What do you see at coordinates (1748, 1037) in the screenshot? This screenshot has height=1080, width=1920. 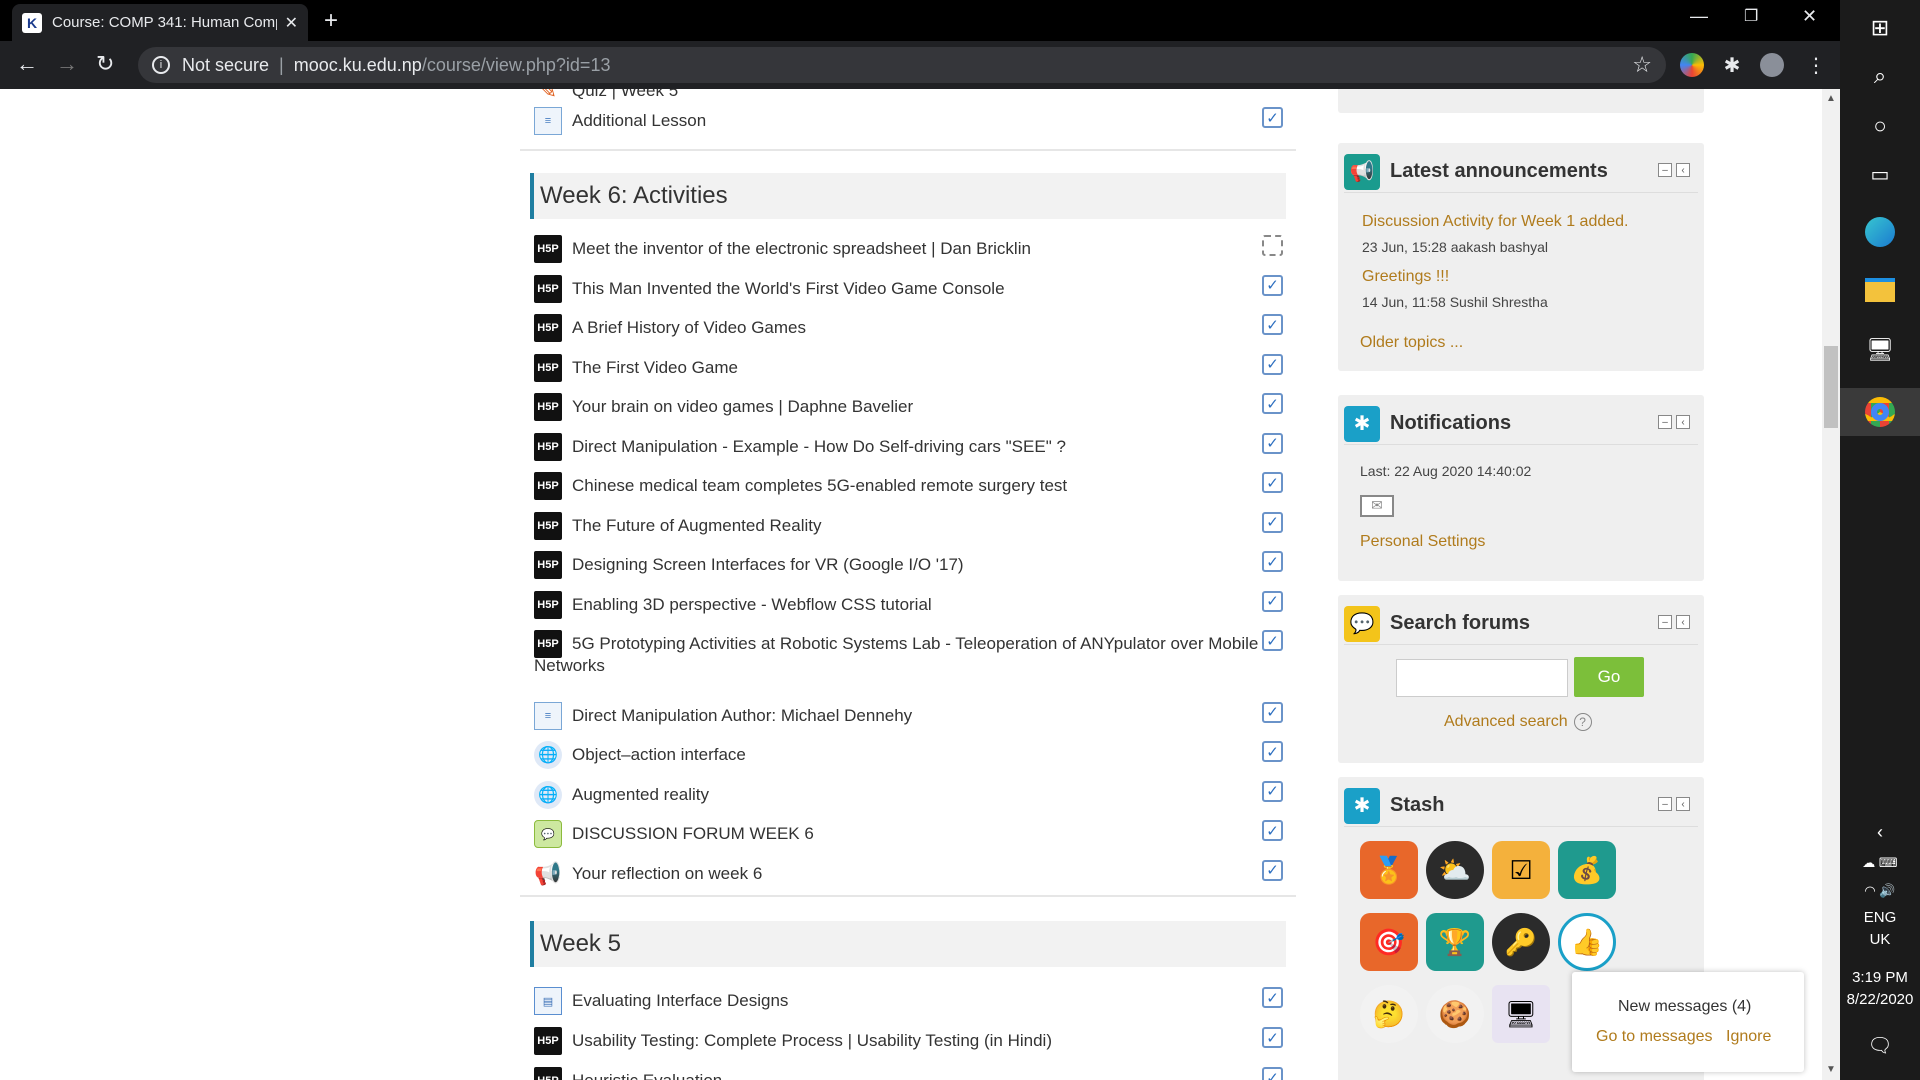 I see `ignore-link: Ignore` at bounding box center [1748, 1037].